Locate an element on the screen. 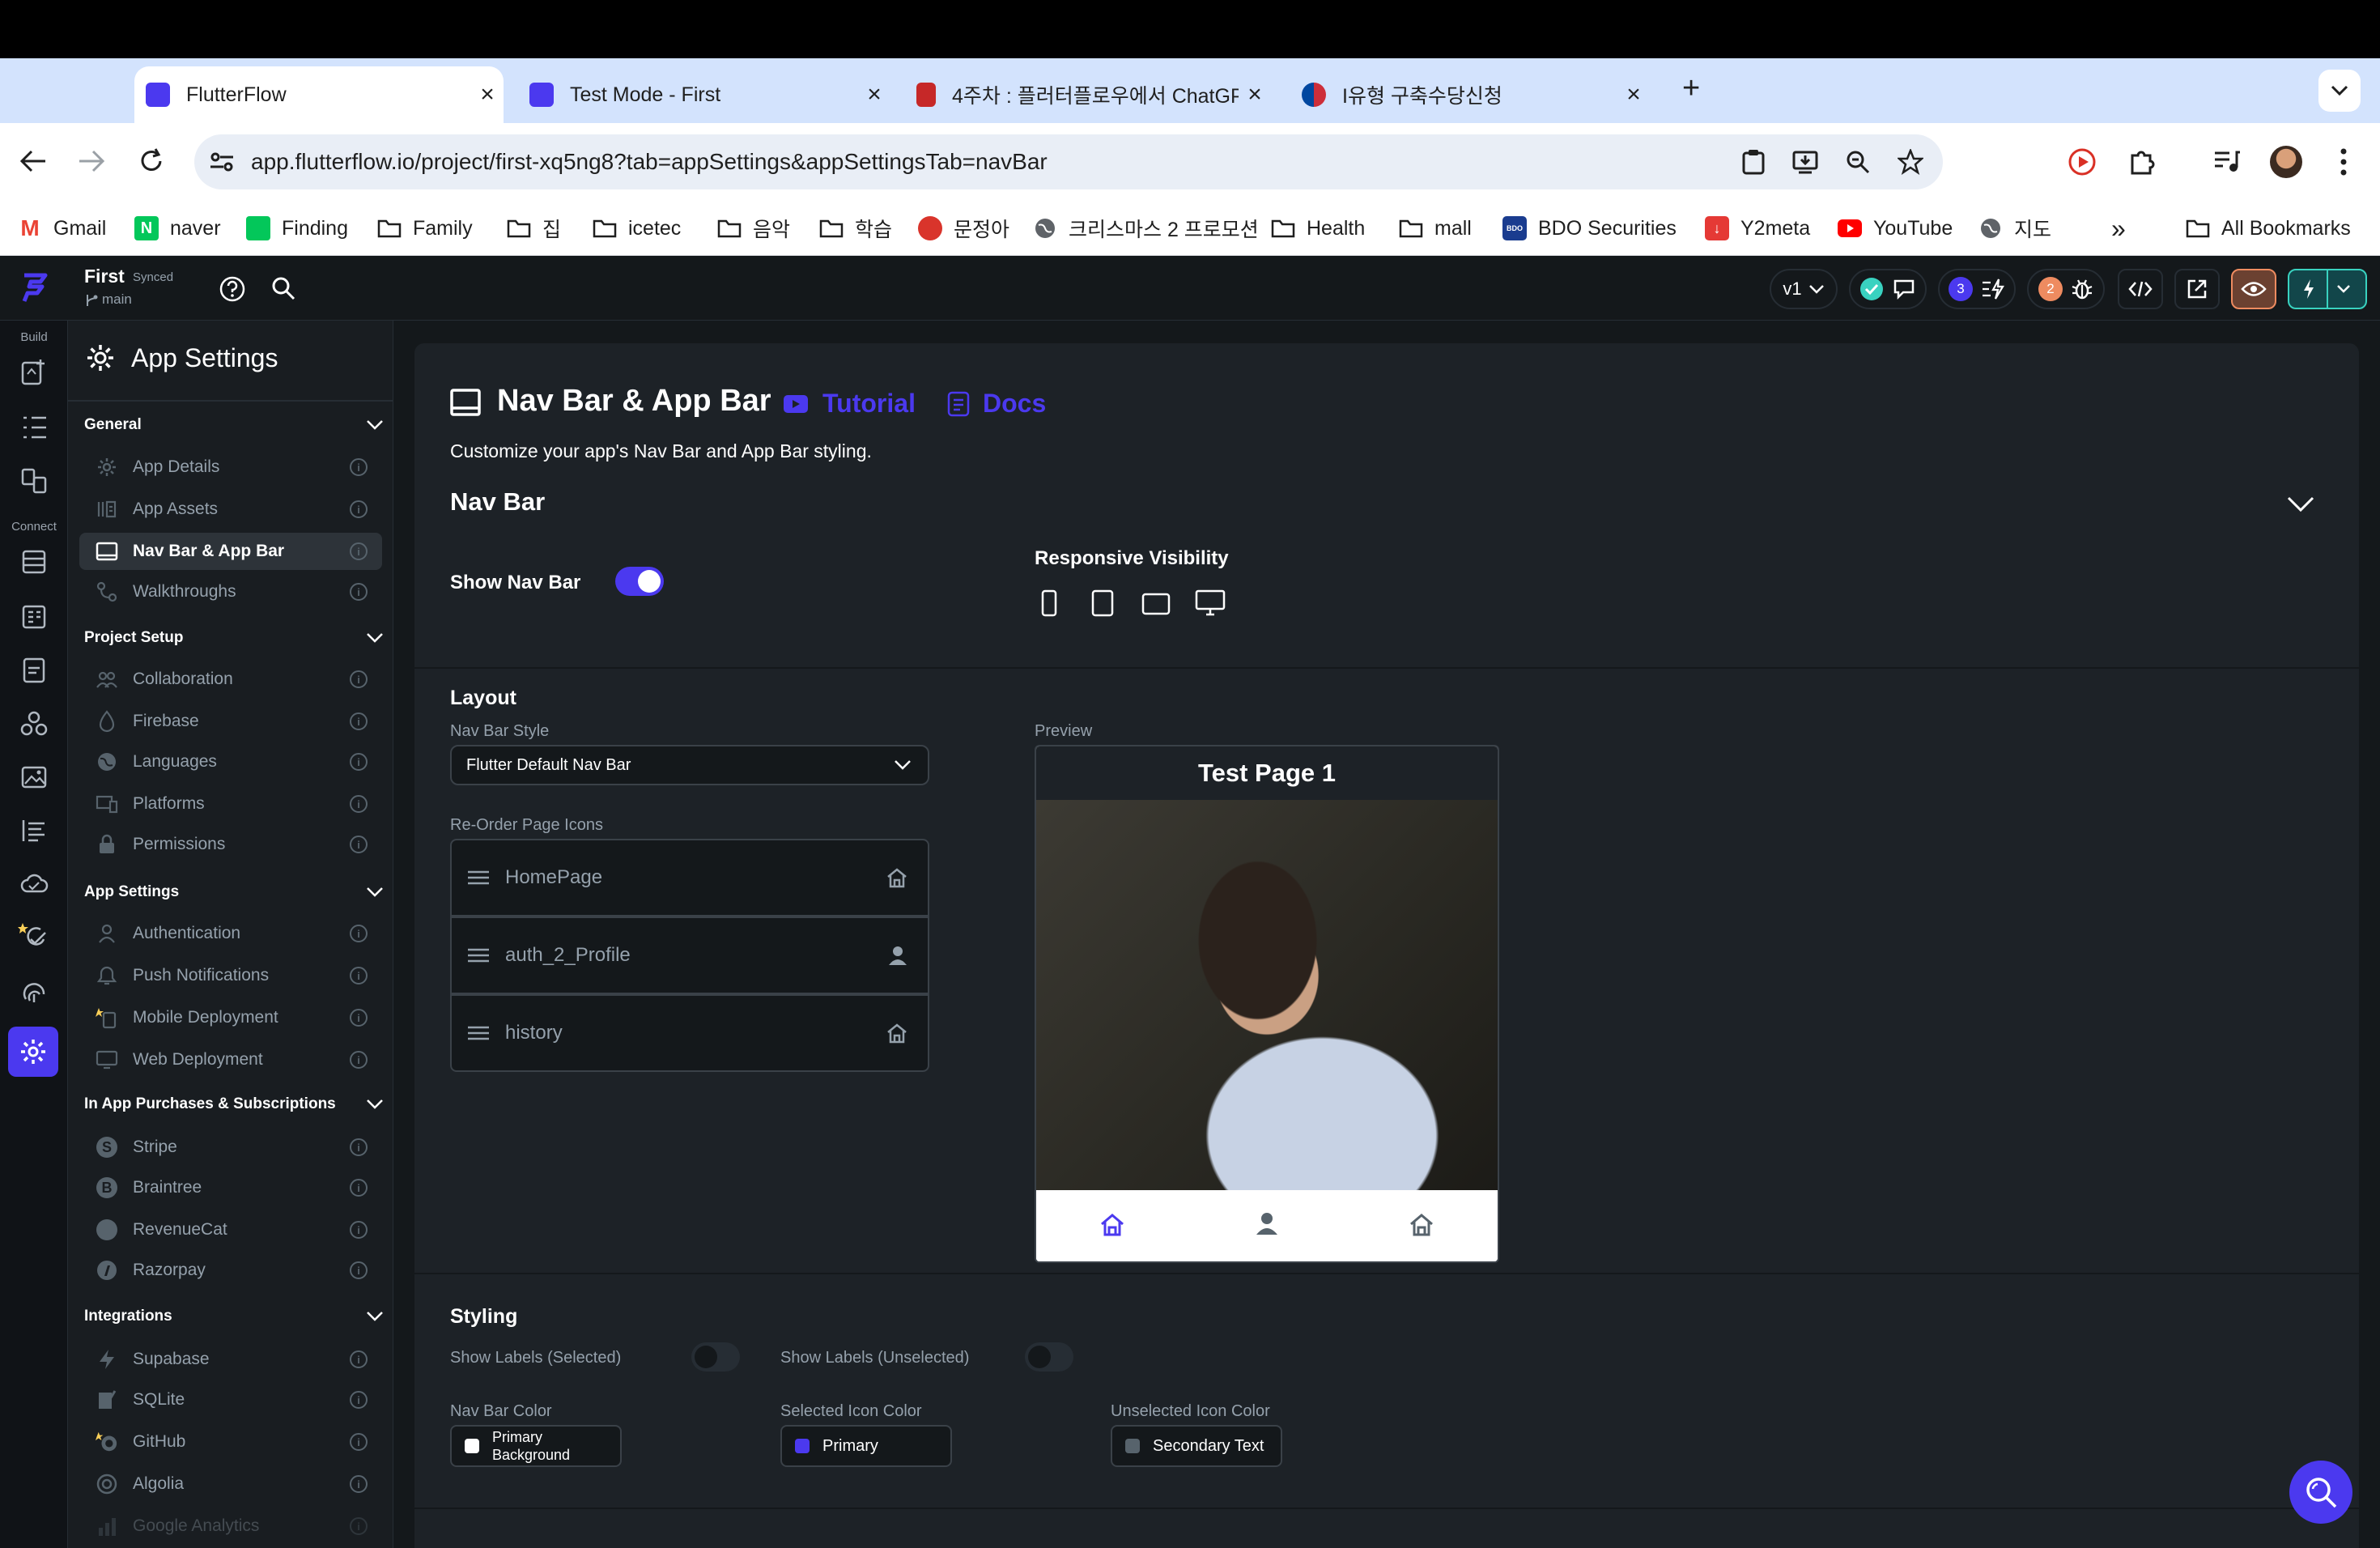 This screenshot has height=1548, width=2380. new-tab-button: + is located at coordinates (1691, 88).